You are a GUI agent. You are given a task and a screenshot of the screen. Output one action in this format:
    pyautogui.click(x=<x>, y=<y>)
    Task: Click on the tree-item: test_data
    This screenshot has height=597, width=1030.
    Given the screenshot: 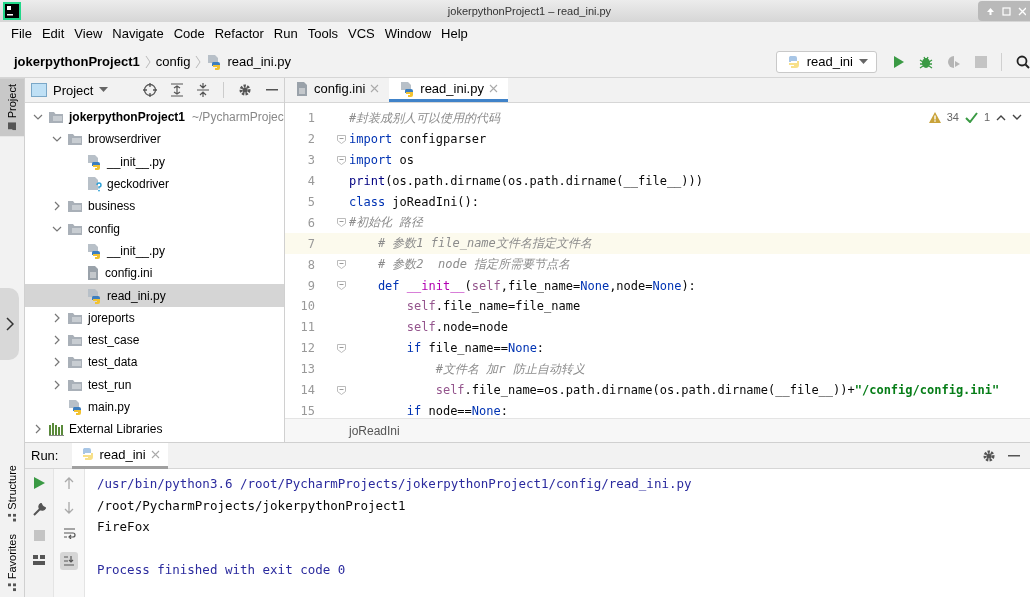 What is the action you would take?
    pyautogui.click(x=154, y=362)
    